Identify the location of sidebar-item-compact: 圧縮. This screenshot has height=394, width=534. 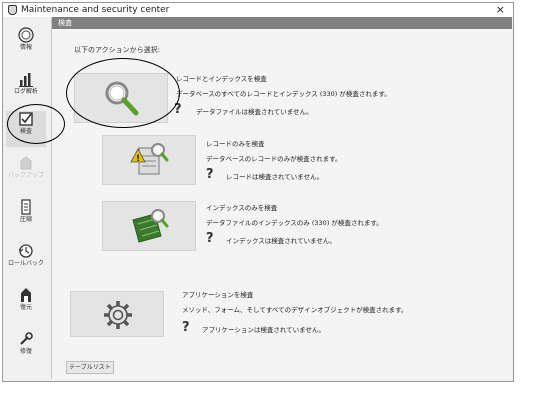
(26, 217).